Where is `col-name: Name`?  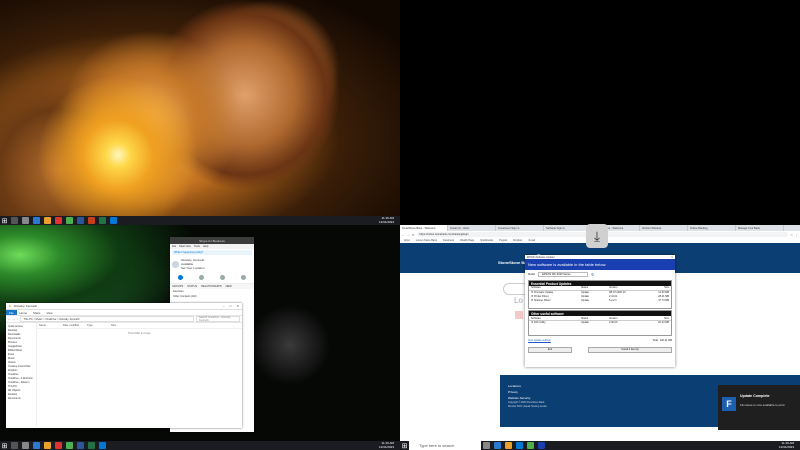 col-name: Name is located at coordinates (51, 325).